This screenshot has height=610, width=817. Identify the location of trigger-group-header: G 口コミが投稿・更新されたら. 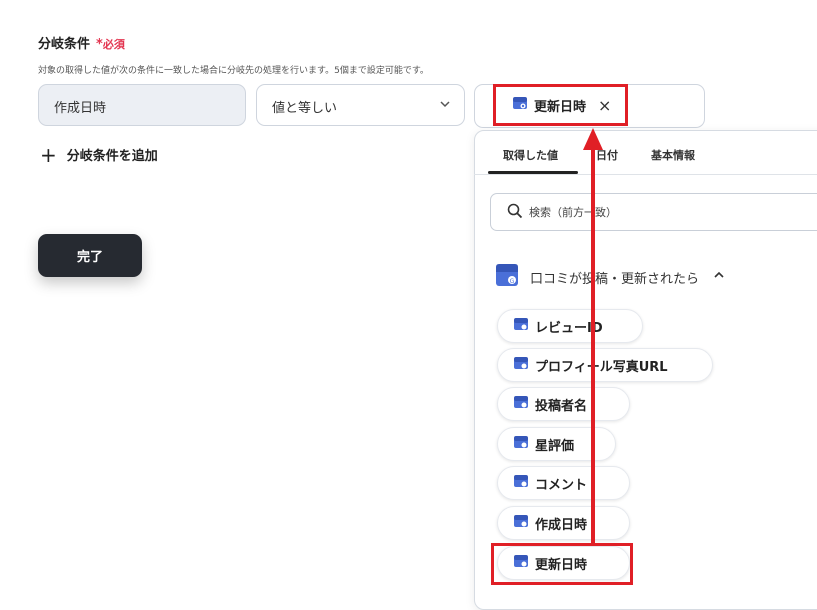
(609, 277).